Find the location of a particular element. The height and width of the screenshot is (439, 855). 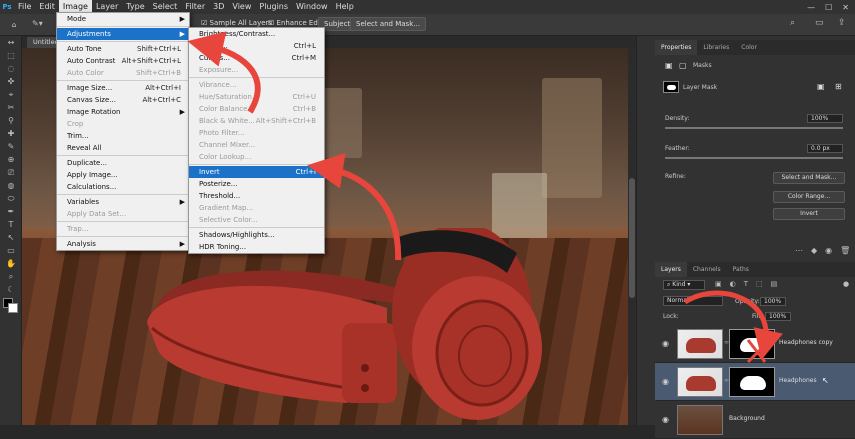

tool-icon-7: ✚ is located at coordinates (11, 133).